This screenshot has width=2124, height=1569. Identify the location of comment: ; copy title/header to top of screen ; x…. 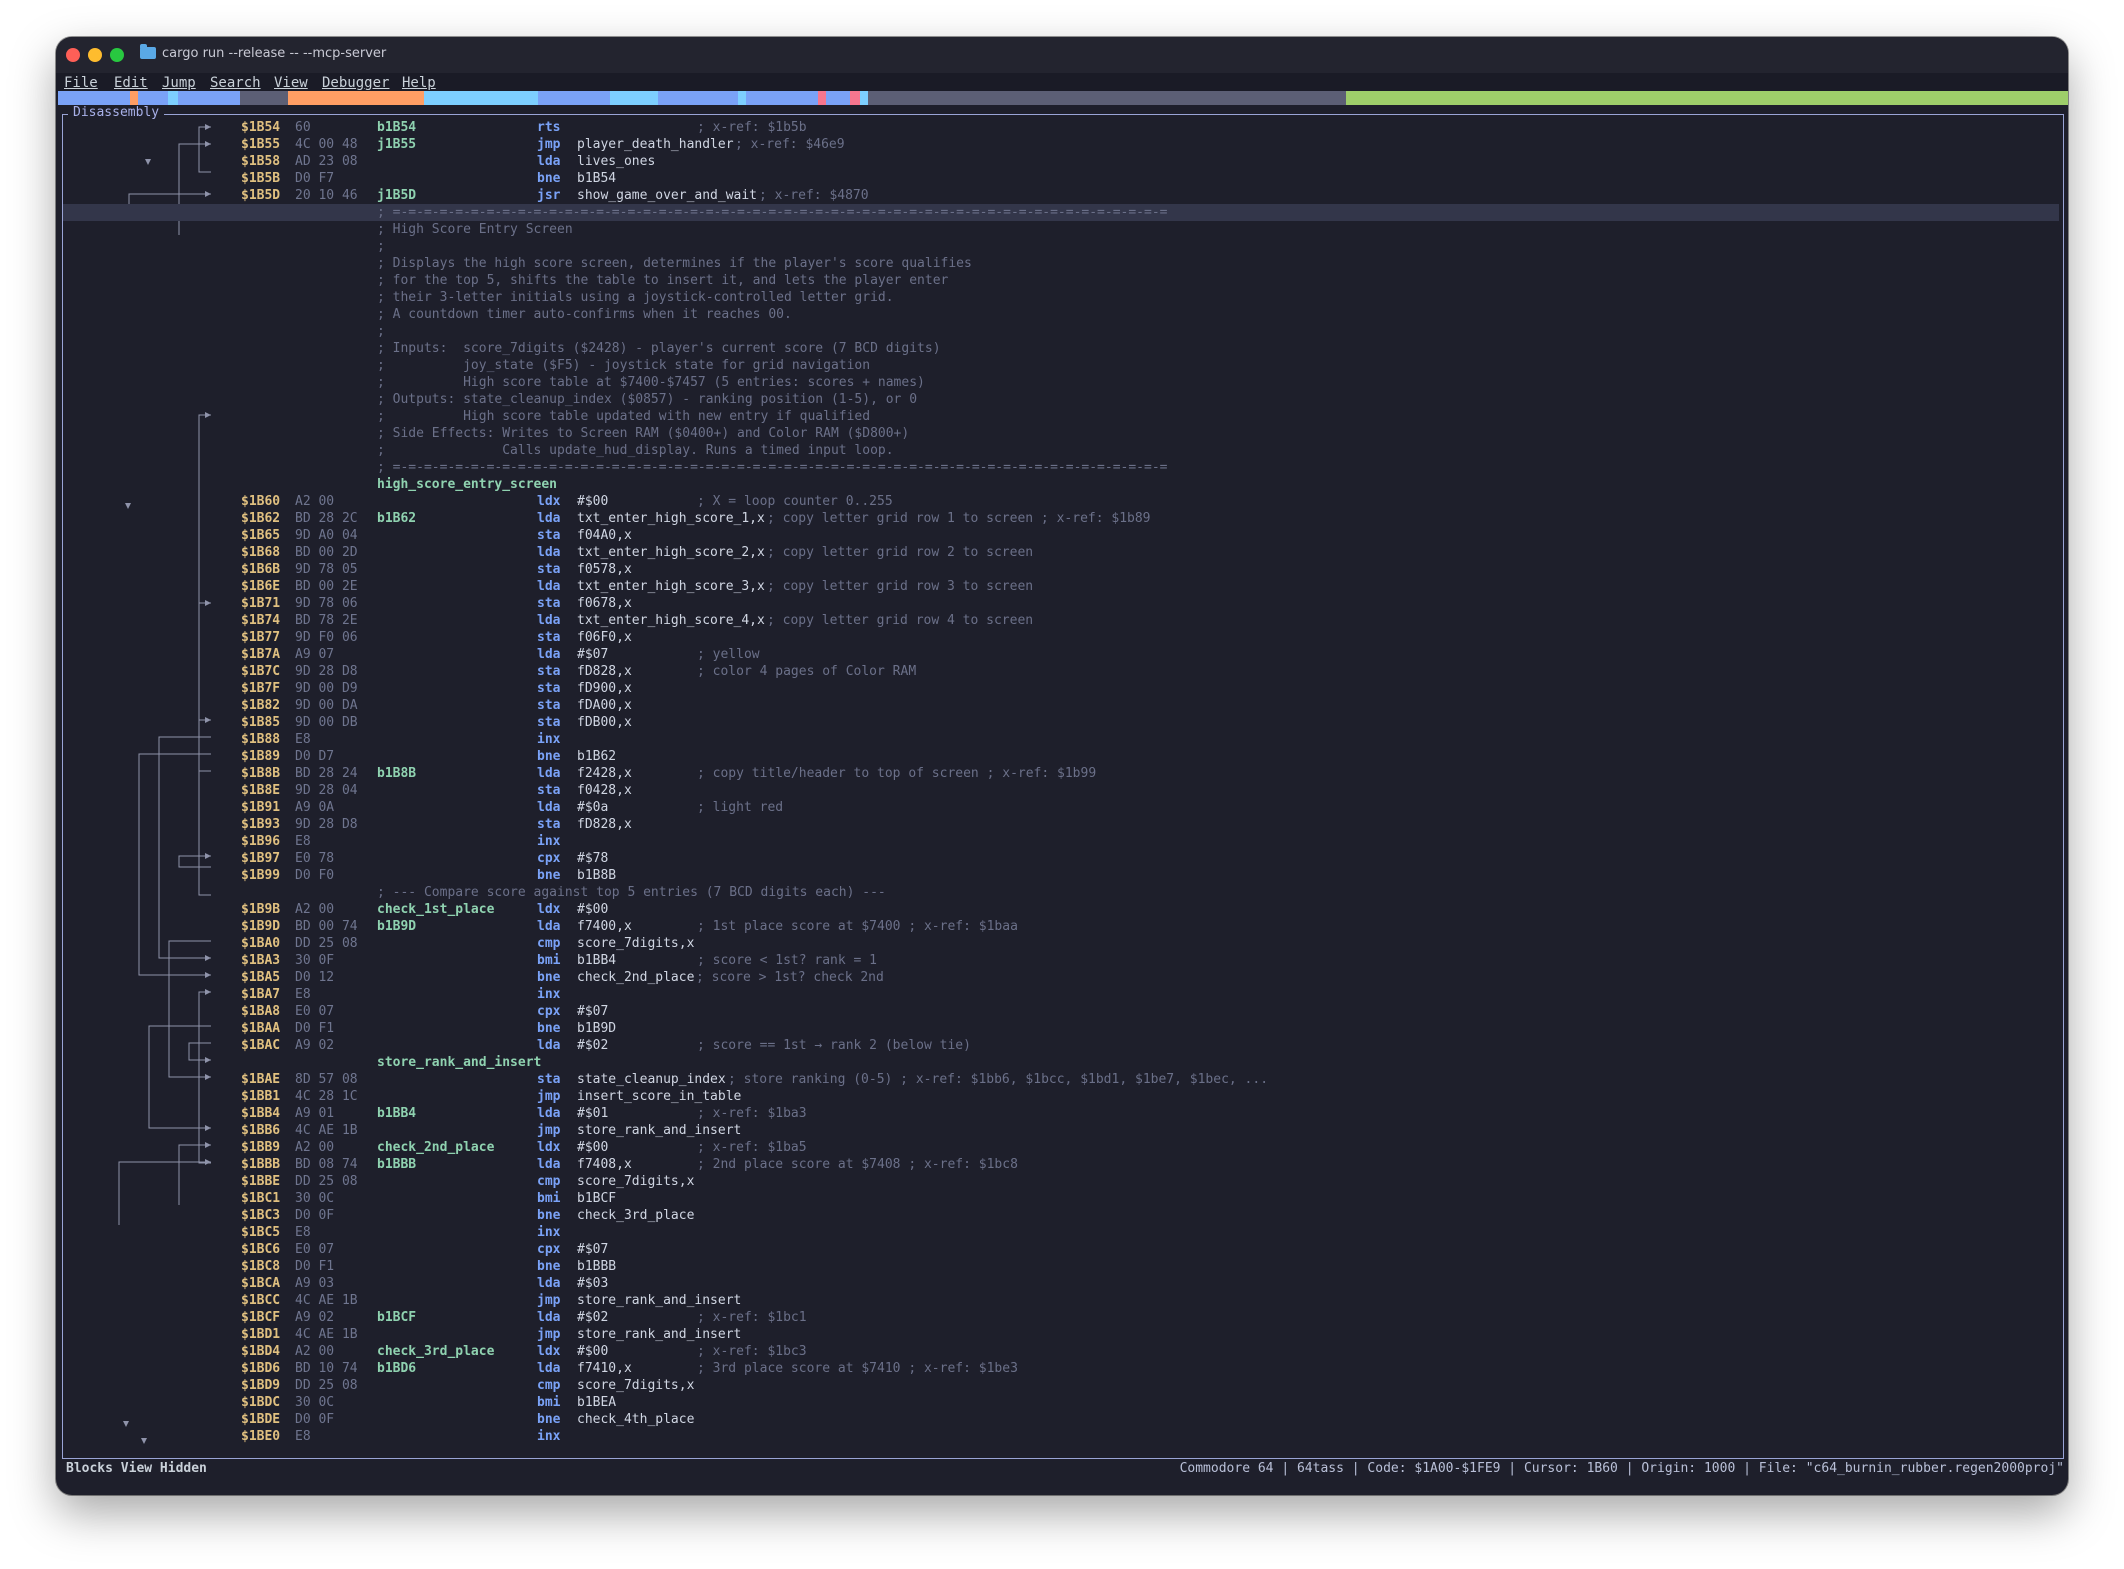
(897, 773).